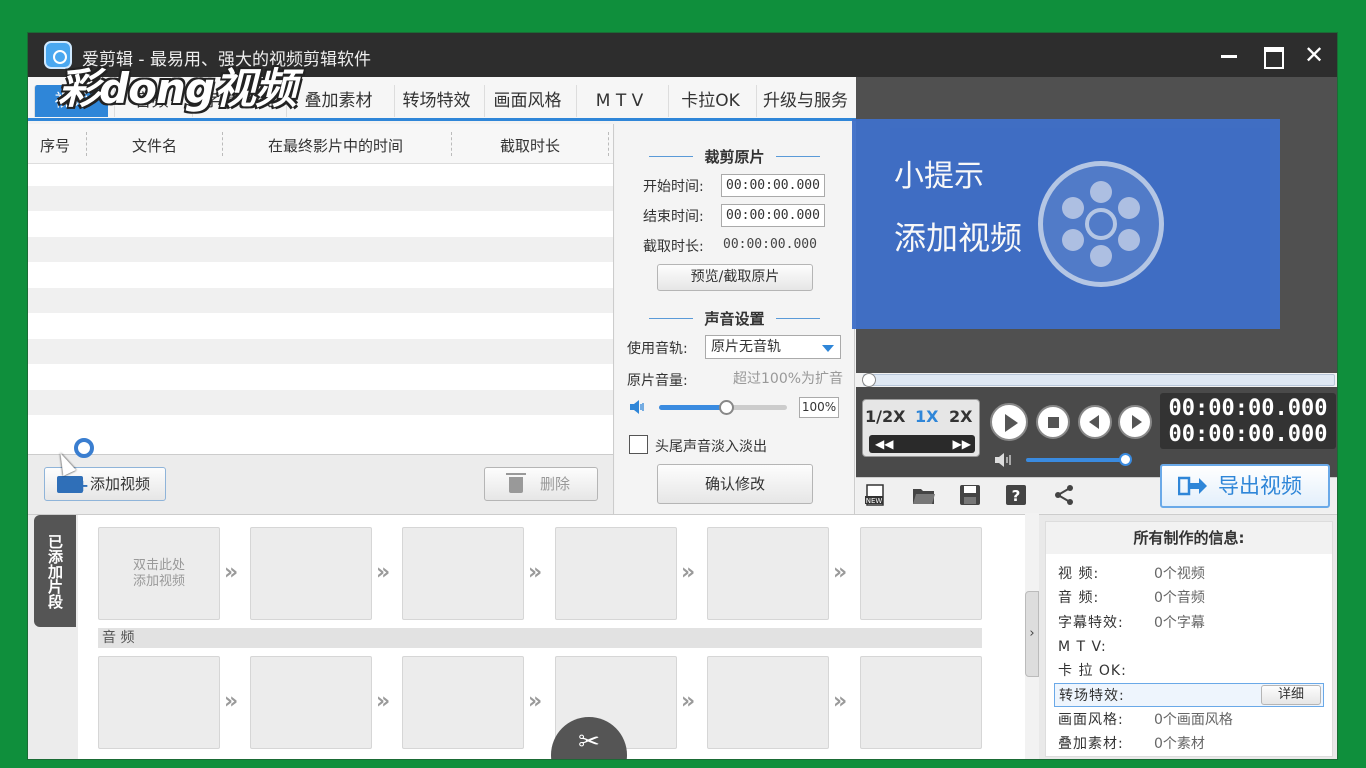  I want to click on added-clips-tab: 已添加片段, so click(55, 571).